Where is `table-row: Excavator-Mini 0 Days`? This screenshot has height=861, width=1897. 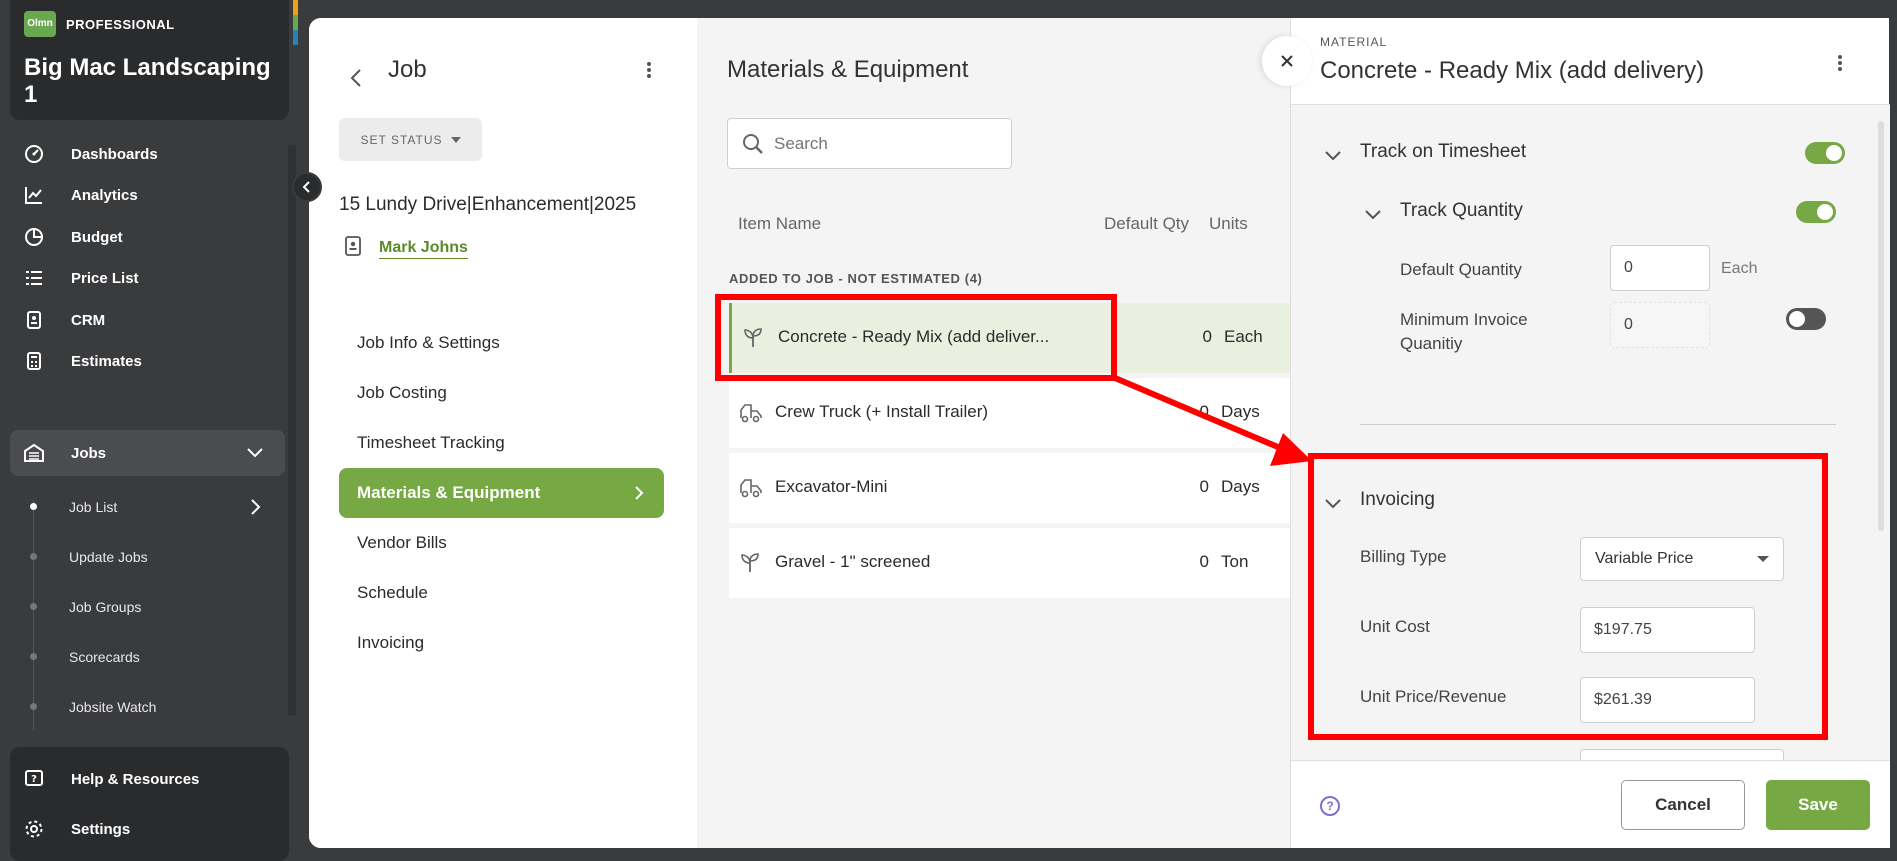
table-row: Excavator-Mini 0 Days is located at coordinates (1029, 488).